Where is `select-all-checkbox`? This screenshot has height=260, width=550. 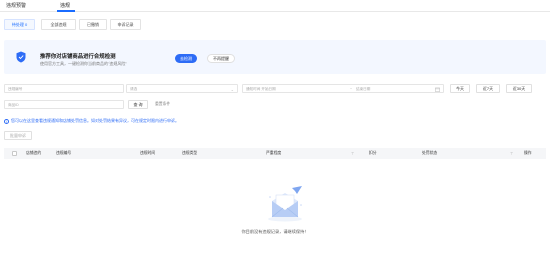
select-all-checkbox is located at coordinates (14, 153).